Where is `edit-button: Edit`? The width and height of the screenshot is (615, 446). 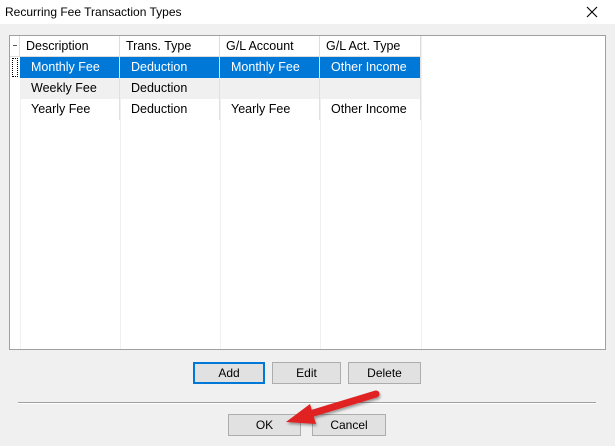
edit-button: Edit is located at coordinates (306, 373).